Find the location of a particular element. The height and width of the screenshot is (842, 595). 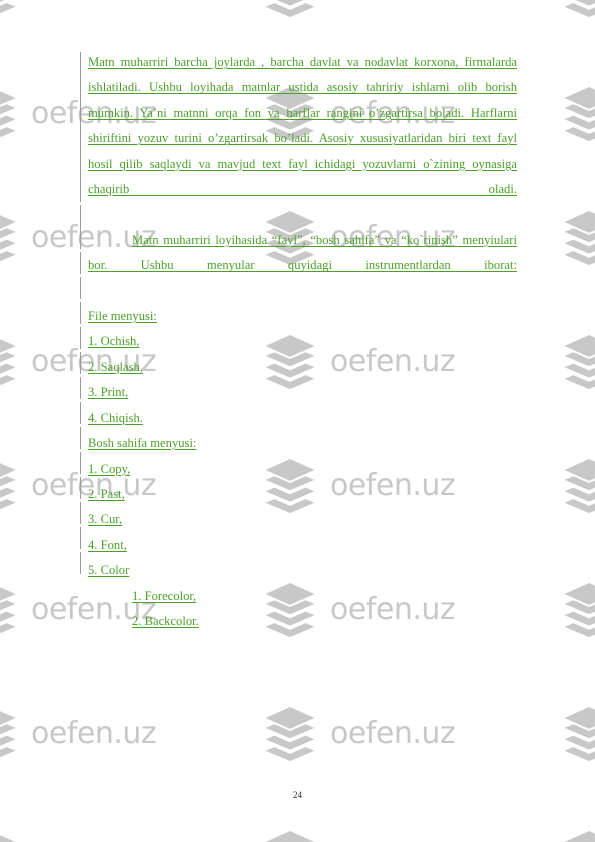

home-menu-subitem: 1. Forecolor, is located at coordinates (164, 595).